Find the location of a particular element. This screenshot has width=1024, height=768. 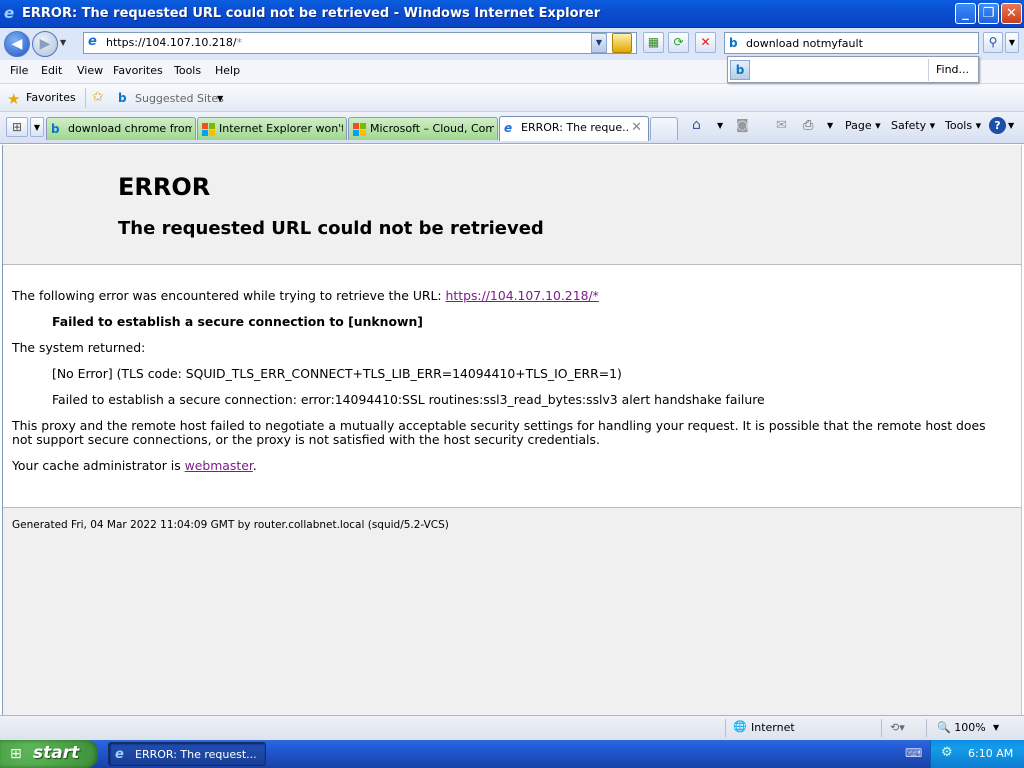

webmaster-link: webmaster is located at coordinates (219, 465).